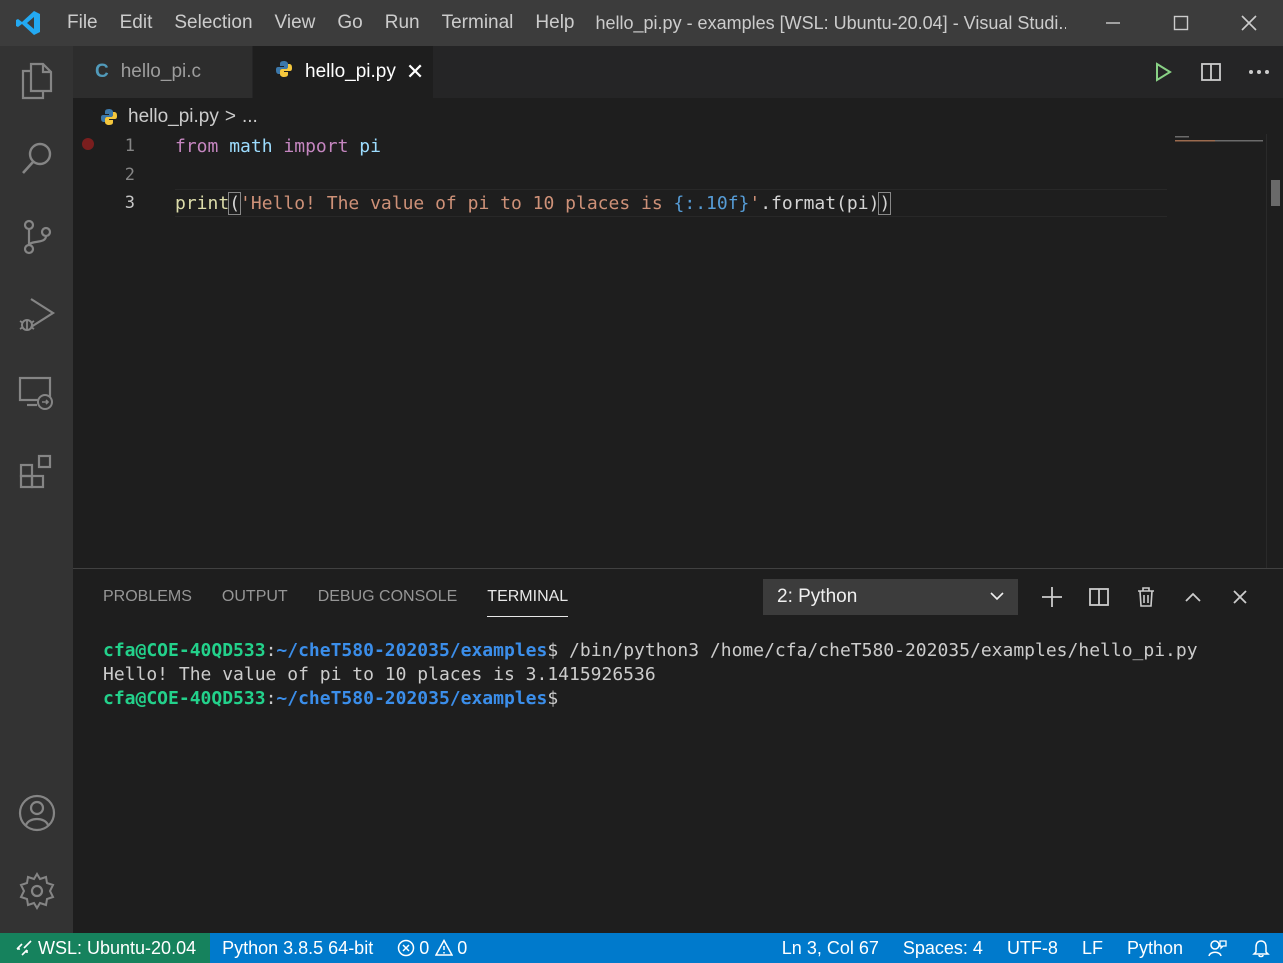 This screenshot has height=963, width=1283. I want to click on line-number: 3, so click(129, 203).